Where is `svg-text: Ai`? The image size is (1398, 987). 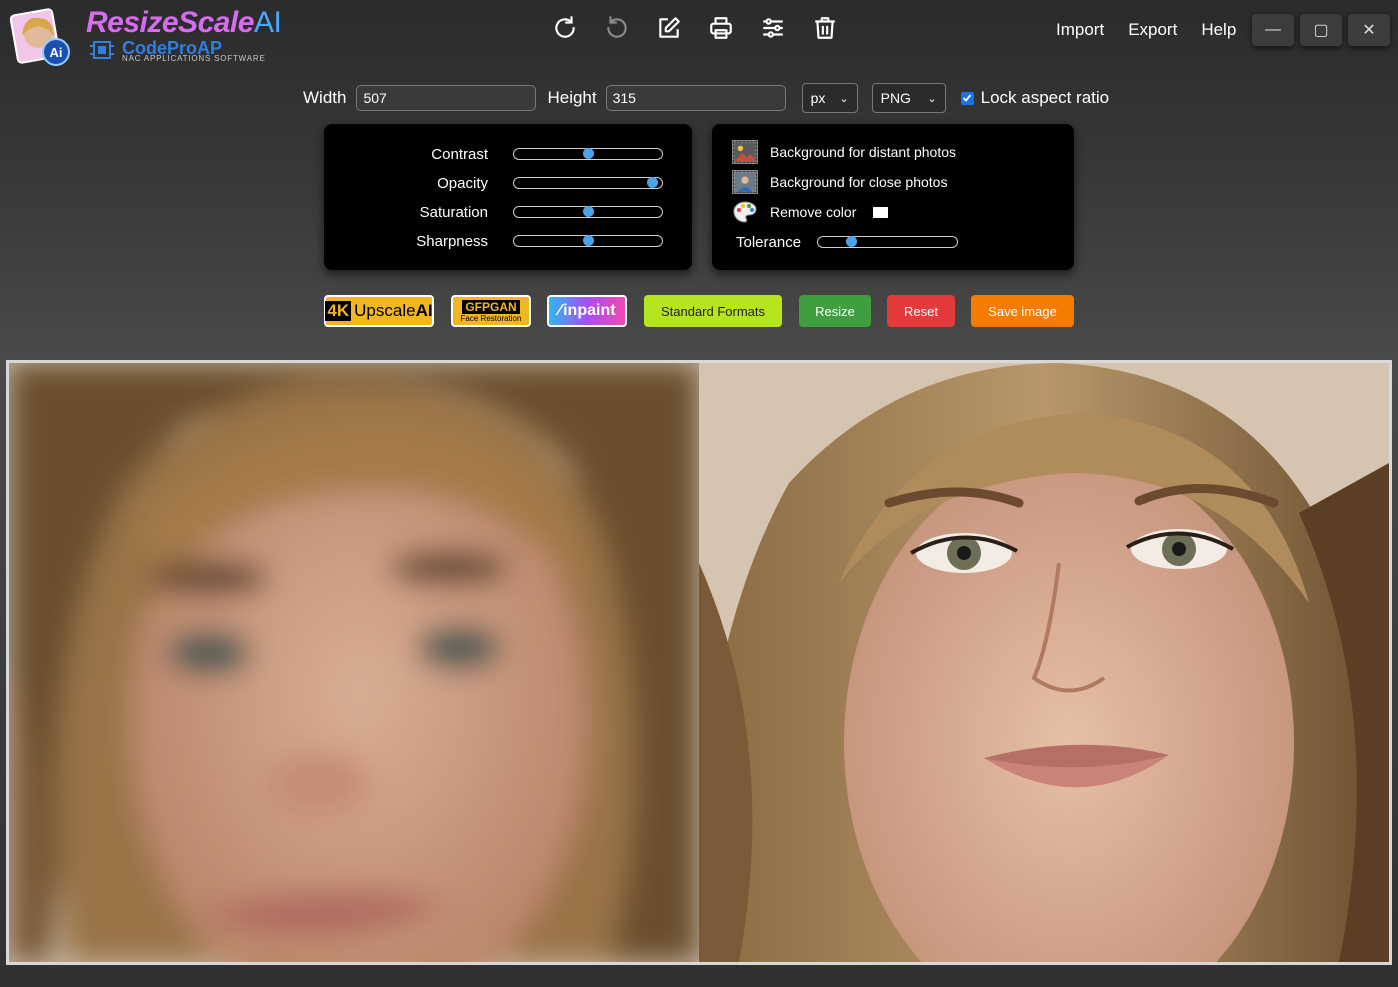
svg-text: Ai is located at coordinates (56, 52).